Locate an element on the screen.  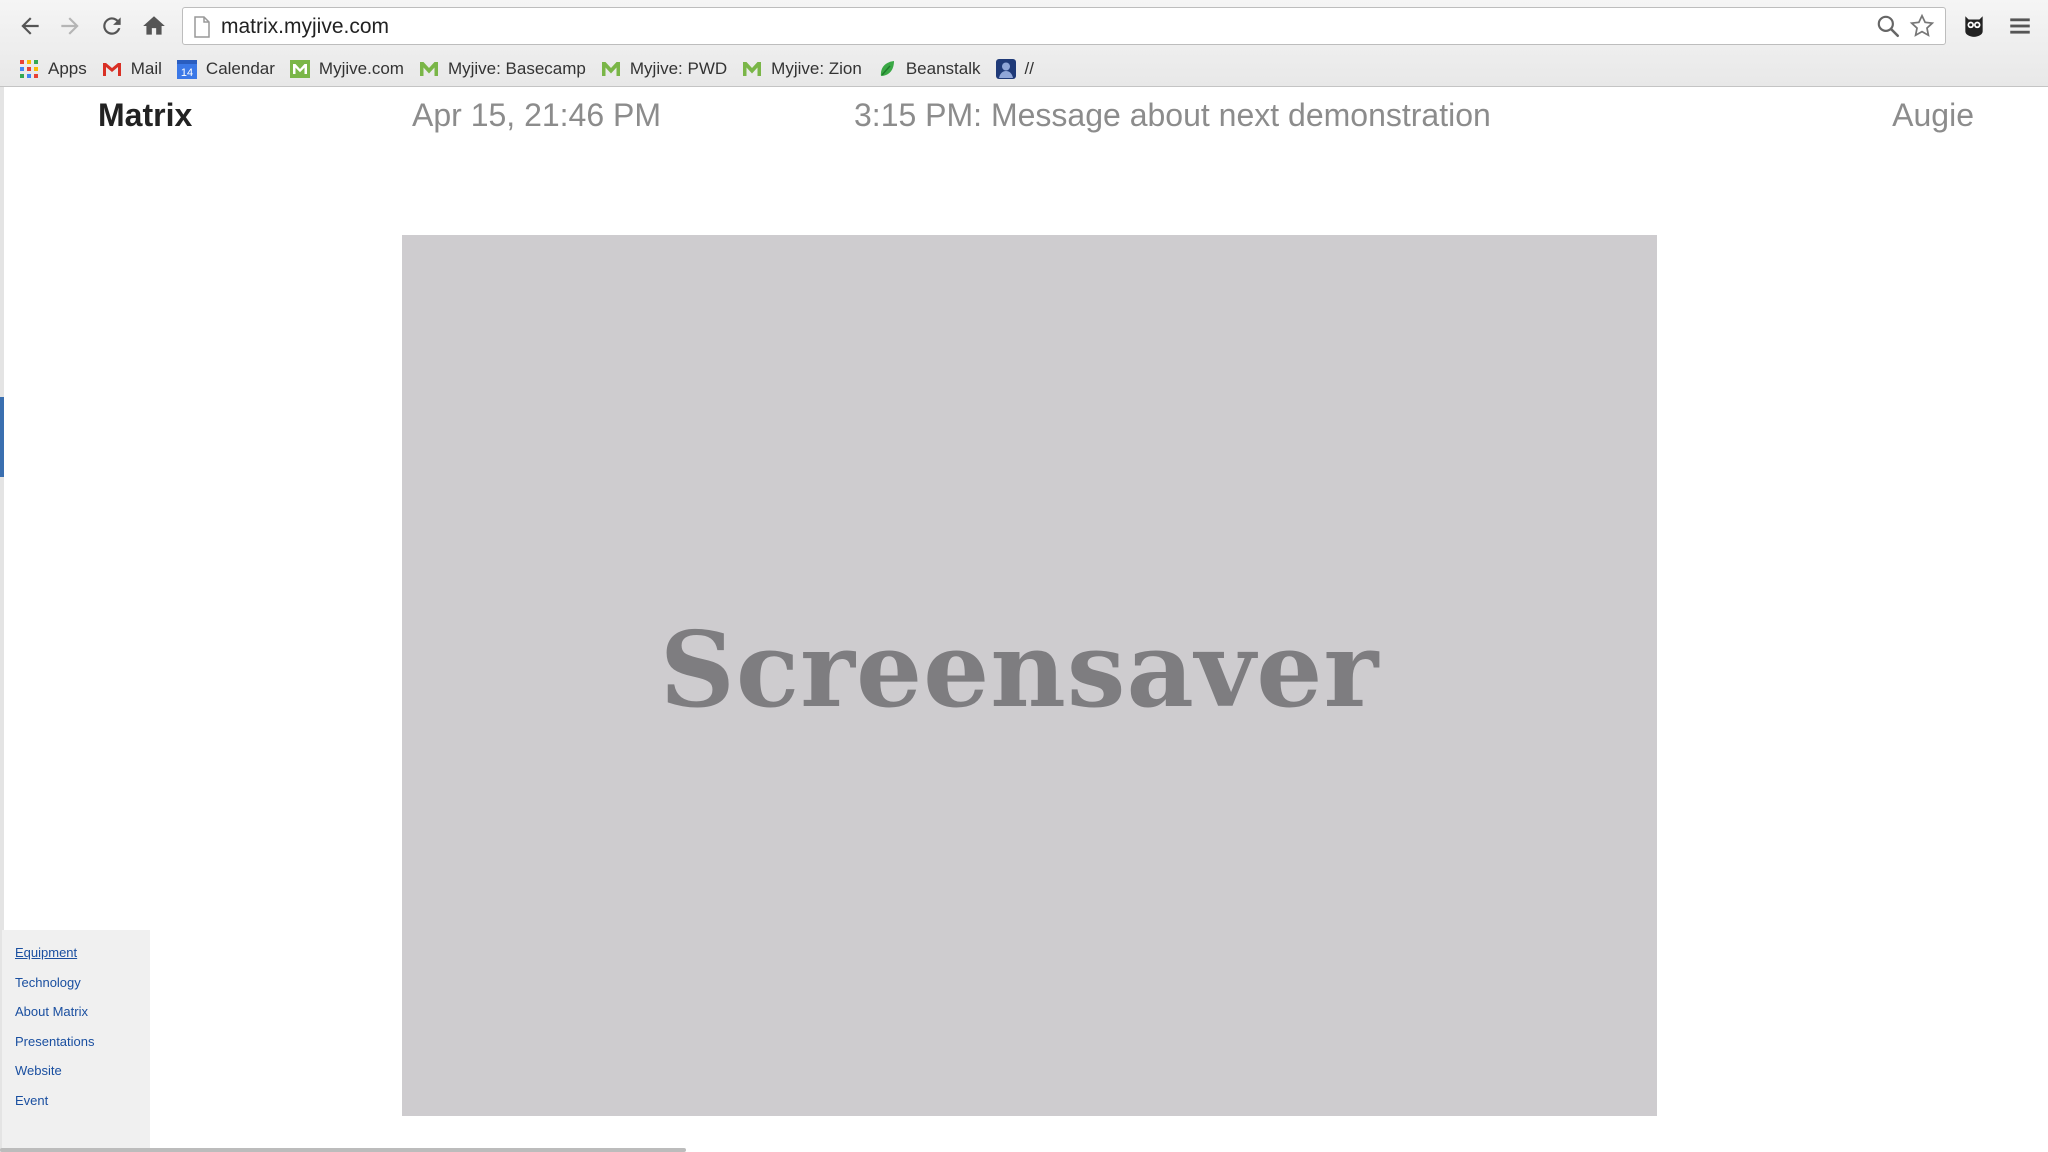
gmail-icon is located at coordinates (112, 69).